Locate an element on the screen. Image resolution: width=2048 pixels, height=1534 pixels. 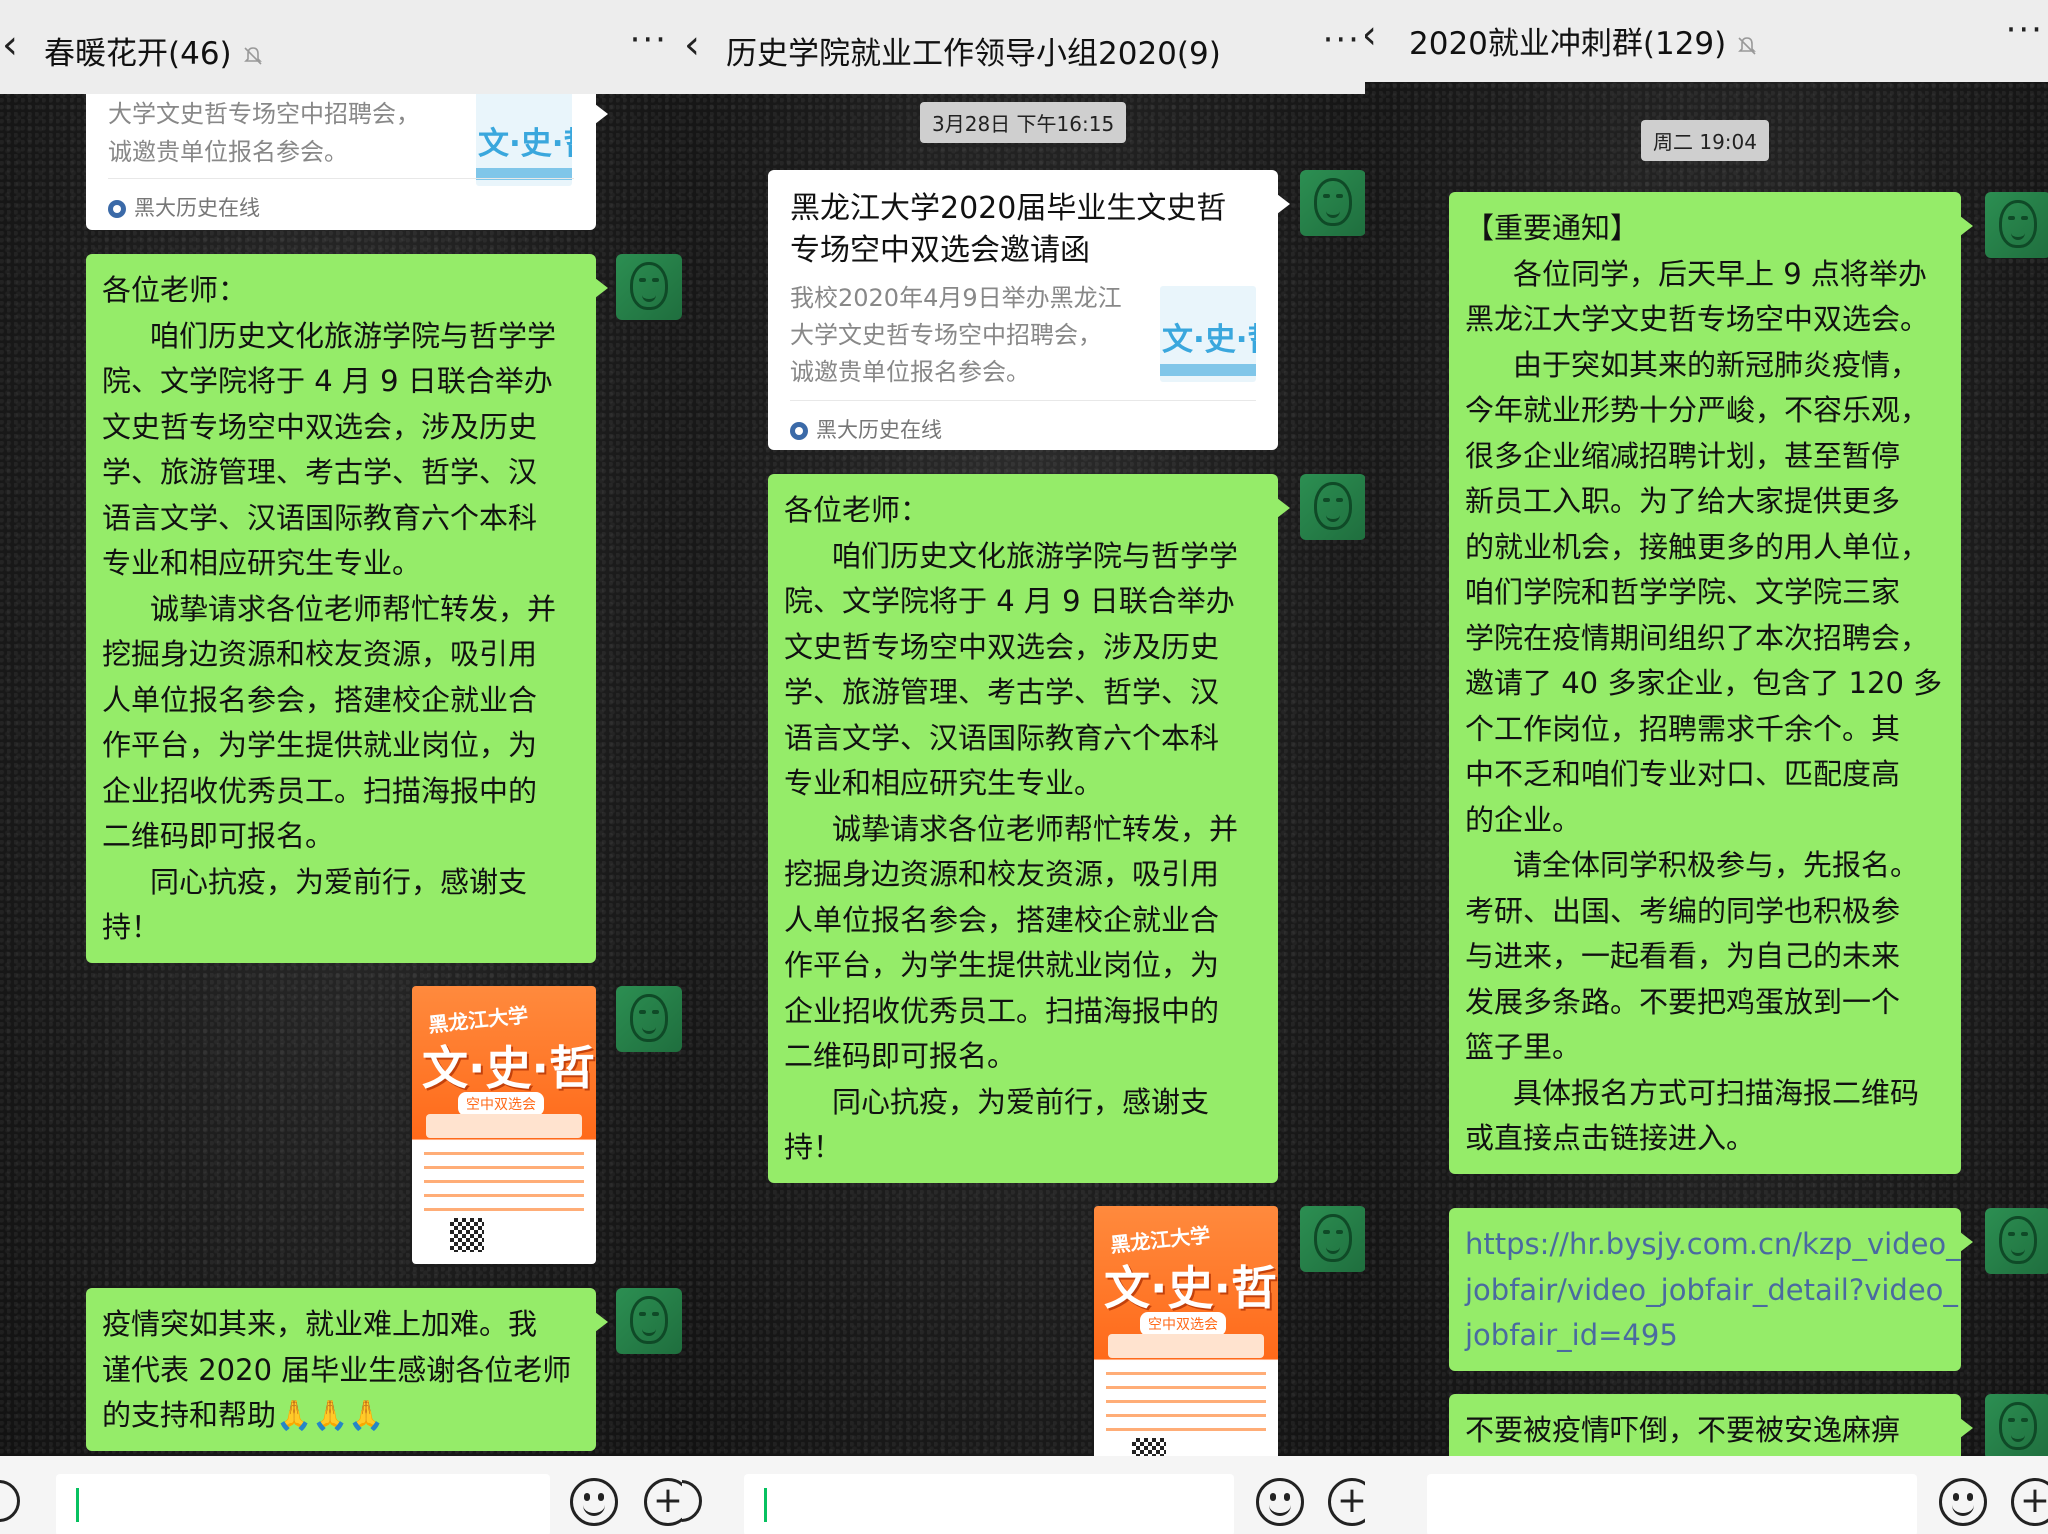
message-line: 院、文学院将于 4 月 9 日联合举办 is located at coordinates (327, 381).